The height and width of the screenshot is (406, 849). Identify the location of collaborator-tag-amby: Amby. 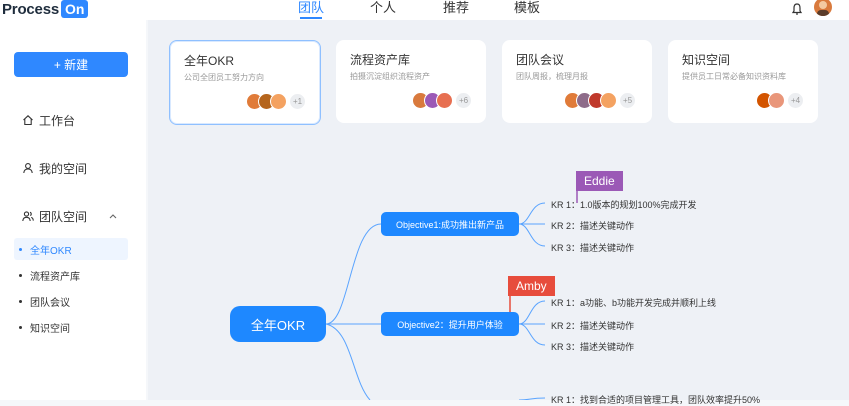
(531, 286).